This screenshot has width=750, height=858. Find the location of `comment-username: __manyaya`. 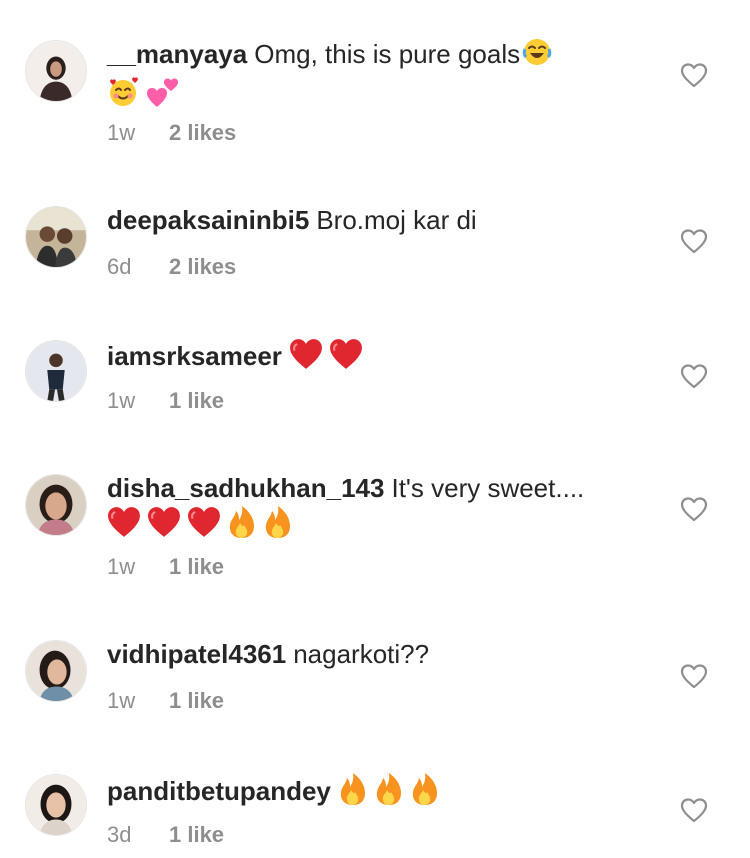

comment-username: __manyaya is located at coordinates (177, 54).